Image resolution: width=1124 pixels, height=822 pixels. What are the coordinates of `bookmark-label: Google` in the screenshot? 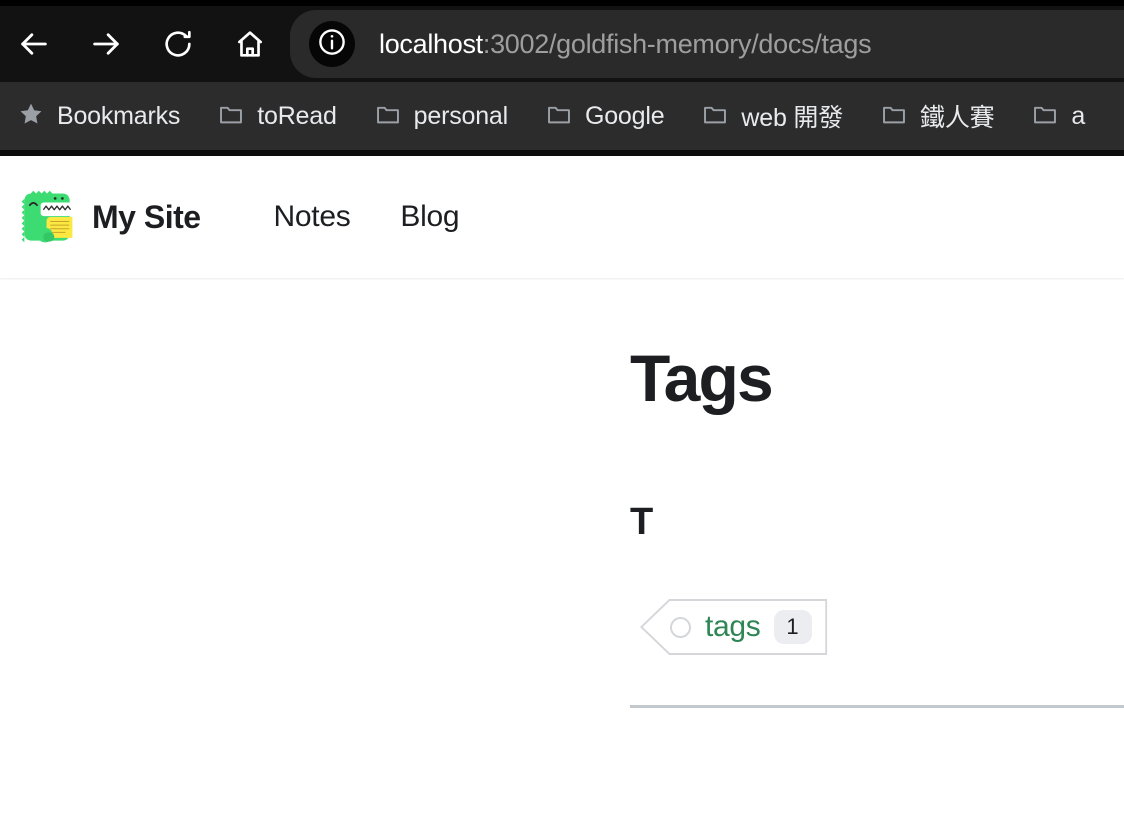 It's located at (624, 115).